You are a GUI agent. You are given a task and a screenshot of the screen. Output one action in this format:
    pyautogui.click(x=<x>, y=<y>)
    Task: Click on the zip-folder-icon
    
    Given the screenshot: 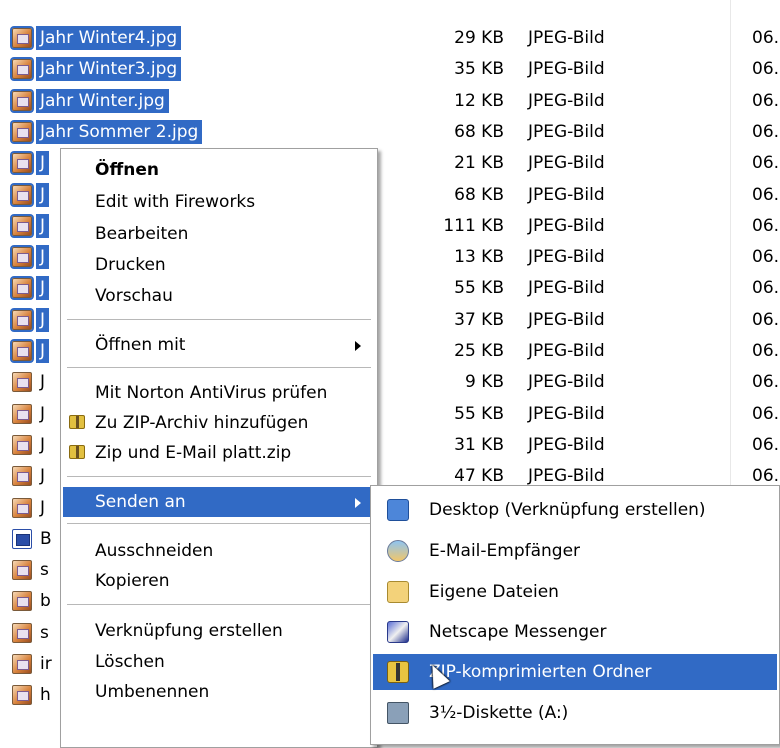 What is the action you would take?
    pyautogui.click(x=398, y=672)
    